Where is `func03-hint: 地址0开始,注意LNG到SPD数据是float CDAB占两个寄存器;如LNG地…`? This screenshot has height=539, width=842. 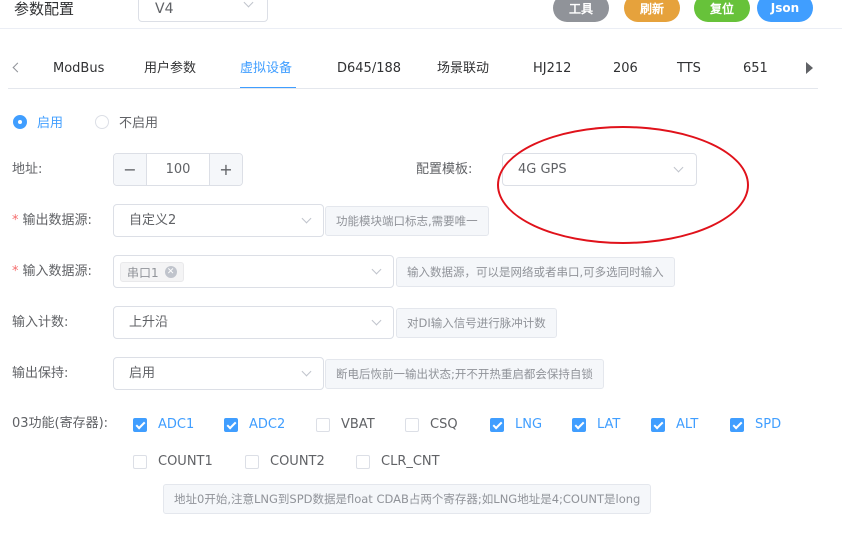
func03-hint: 地址0开始,注意LNG到SPD数据是float CDAB占两个寄存器;如LNG地… is located at coordinates (407, 499).